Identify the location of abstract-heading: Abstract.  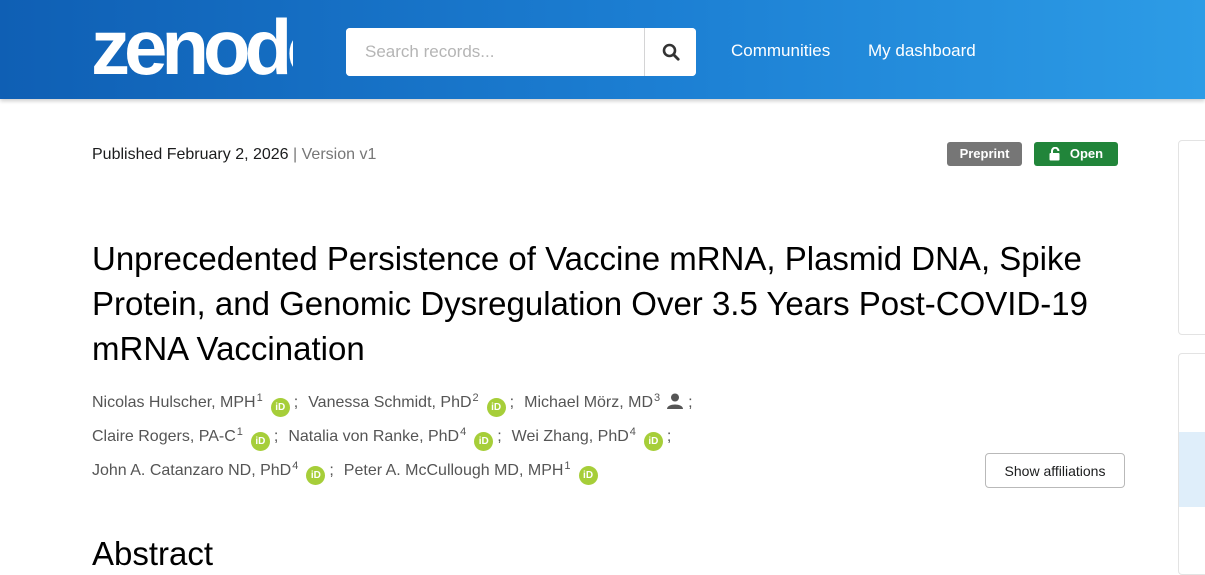
(153, 553).